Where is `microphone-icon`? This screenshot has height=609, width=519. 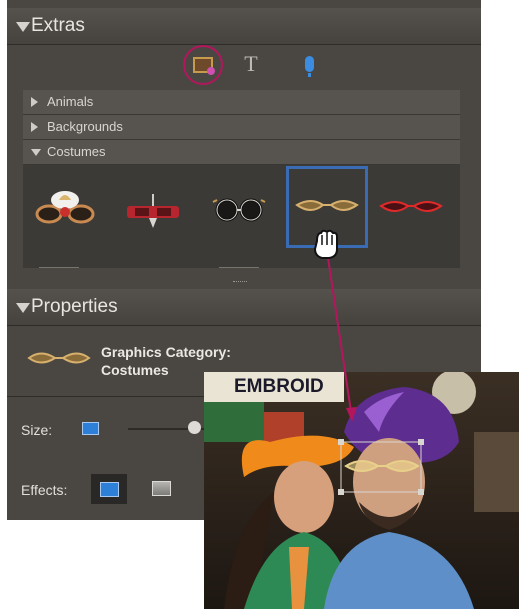
microphone-icon is located at coordinates (309, 66).